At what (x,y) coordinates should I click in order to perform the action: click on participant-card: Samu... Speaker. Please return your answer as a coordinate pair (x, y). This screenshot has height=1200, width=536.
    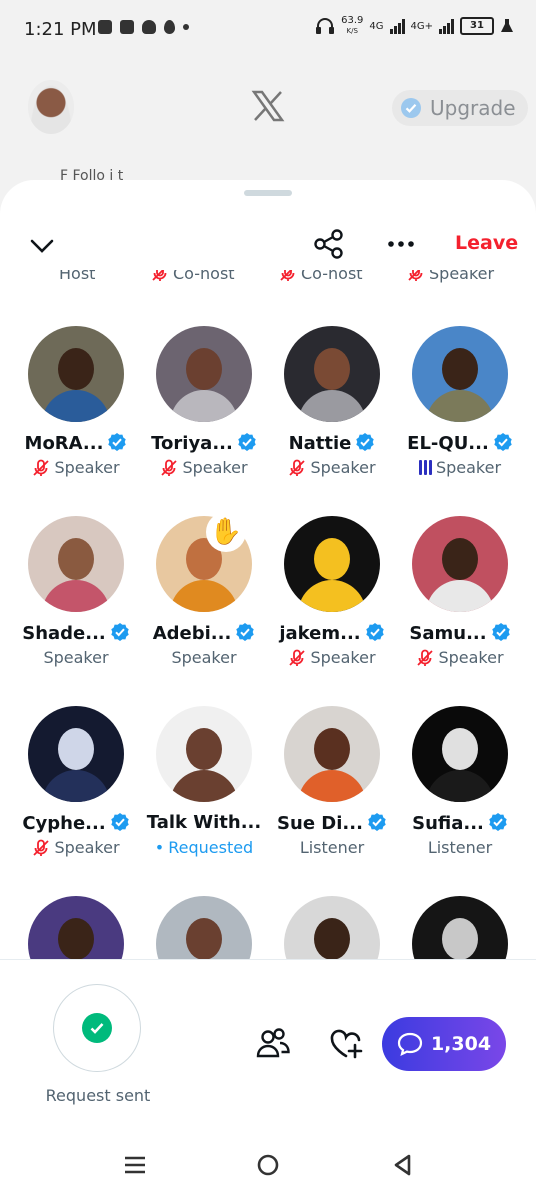
    Looking at the image, I should click on (460, 611).